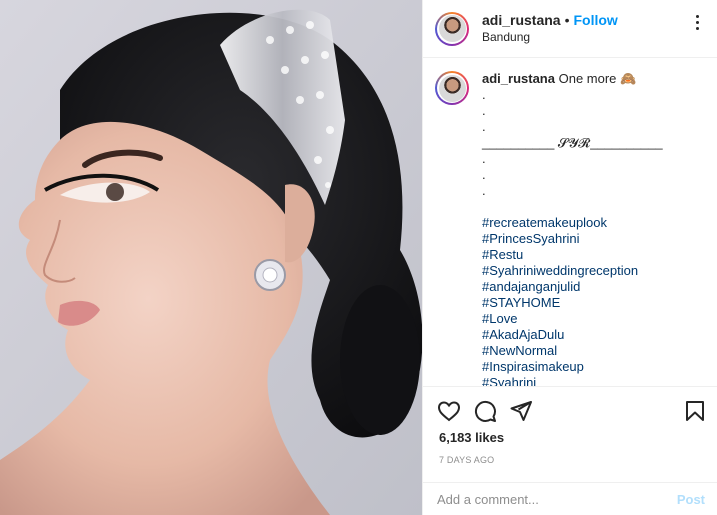  Describe the element at coordinates (518, 78) in the screenshot. I see `caption-username: adi_rustana` at that location.